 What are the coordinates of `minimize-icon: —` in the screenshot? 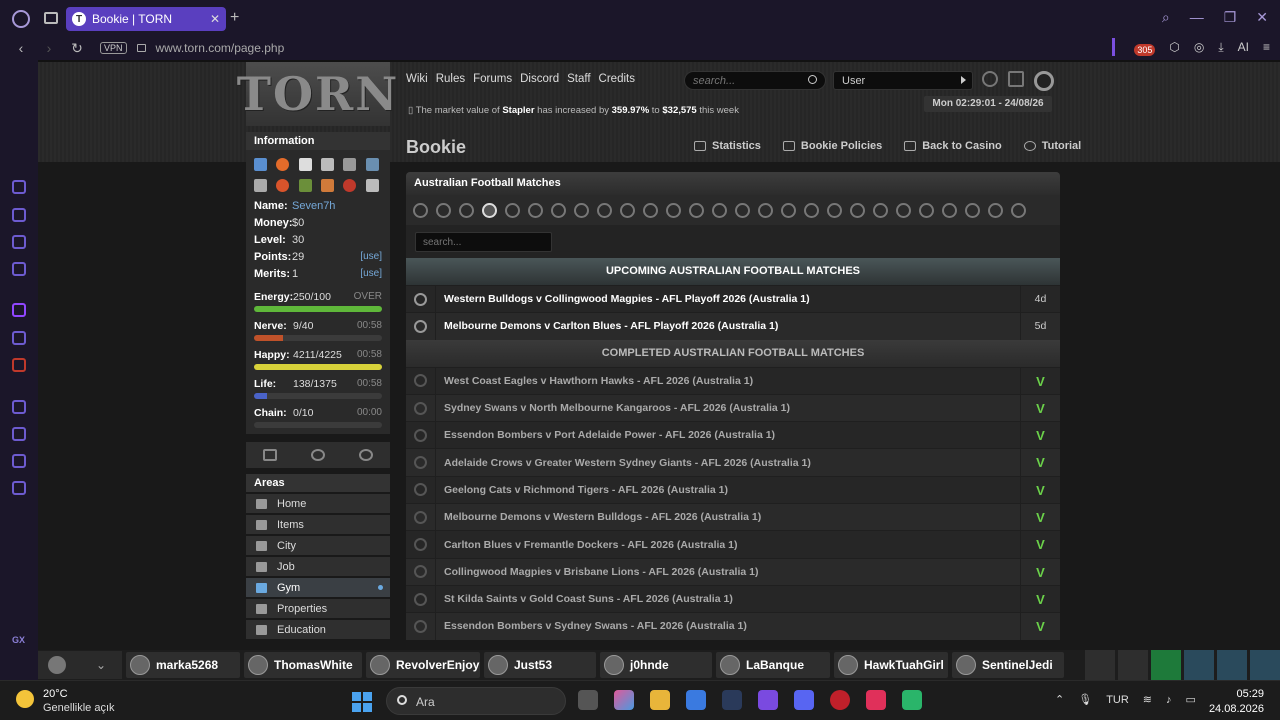 It's located at (1197, 17).